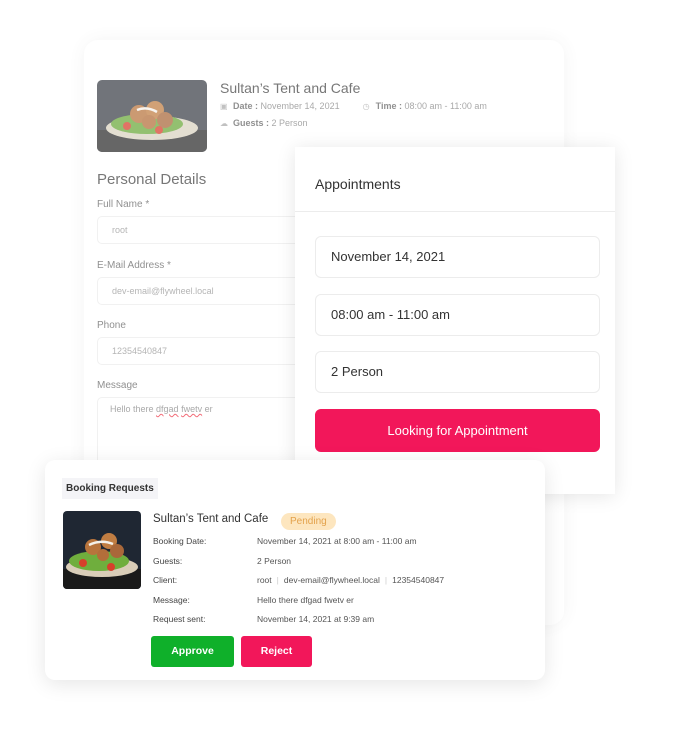 This screenshot has height=731, width=690. Describe the element at coordinates (167, 409) in the screenshot. I see `message-typo-word: dfgad` at that location.